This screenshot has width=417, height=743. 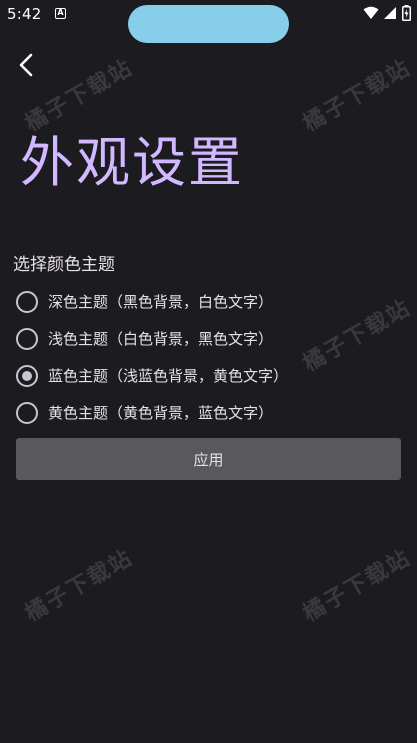 I want to click on theme-section-label: 选择颜色主题, so click(x=64, y=265).